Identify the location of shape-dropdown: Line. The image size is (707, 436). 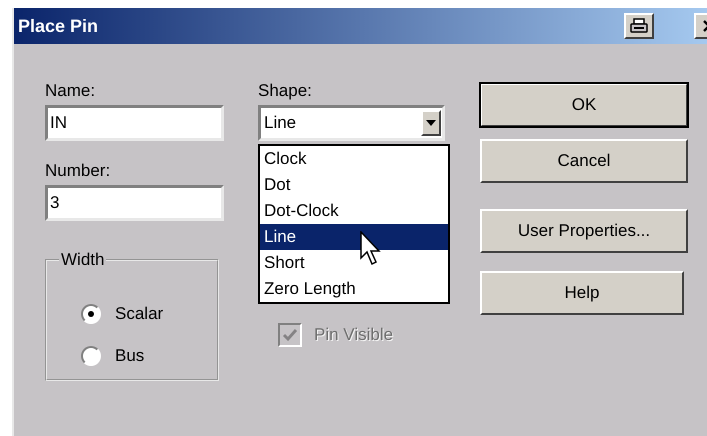
(351, 123).